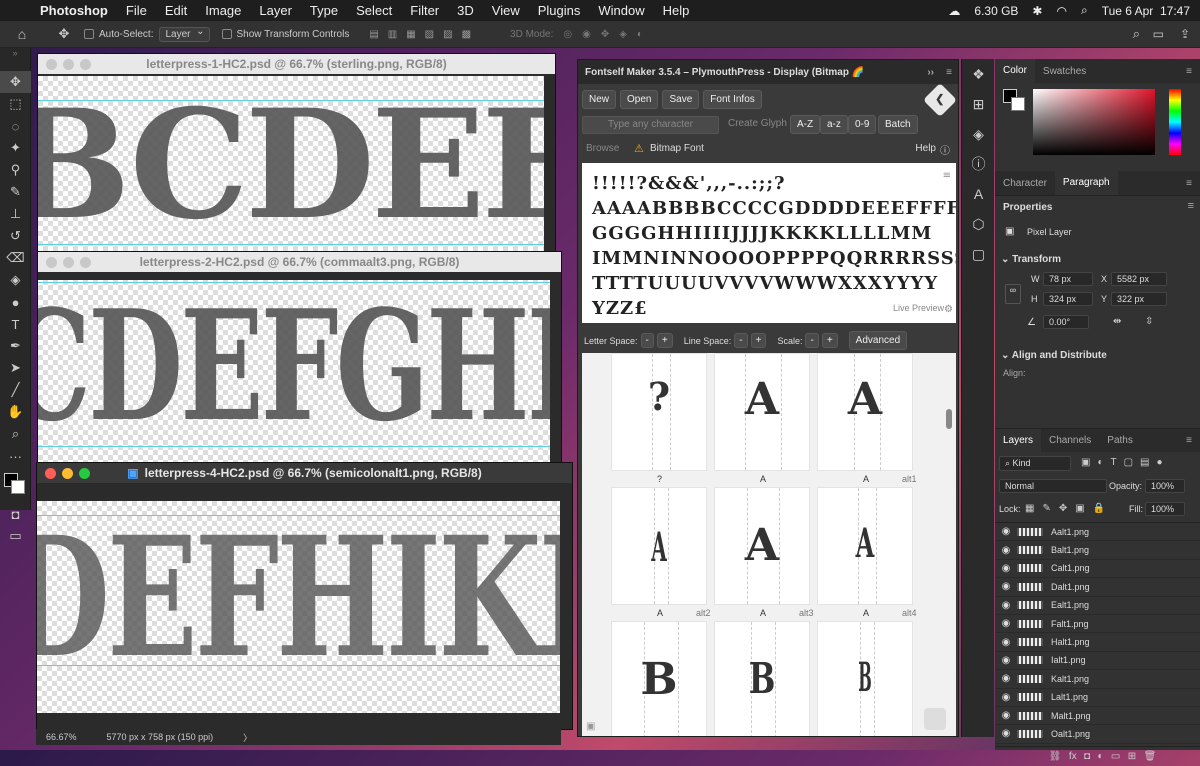 The width and height of the screenshot is (1200, 766). What do you see at coordinates (978, 224) in the screenshot?
I see `3d-panel-icon: ⬡` at bounding box center [978, 224].